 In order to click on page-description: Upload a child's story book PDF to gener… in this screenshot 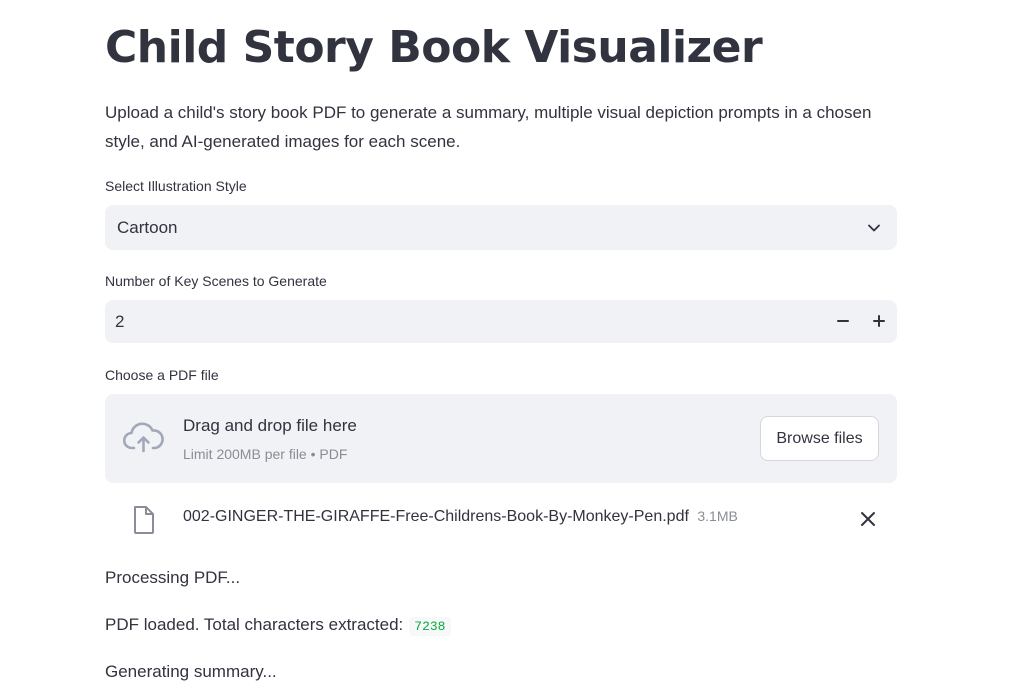, I will do `click(488, 127)`.